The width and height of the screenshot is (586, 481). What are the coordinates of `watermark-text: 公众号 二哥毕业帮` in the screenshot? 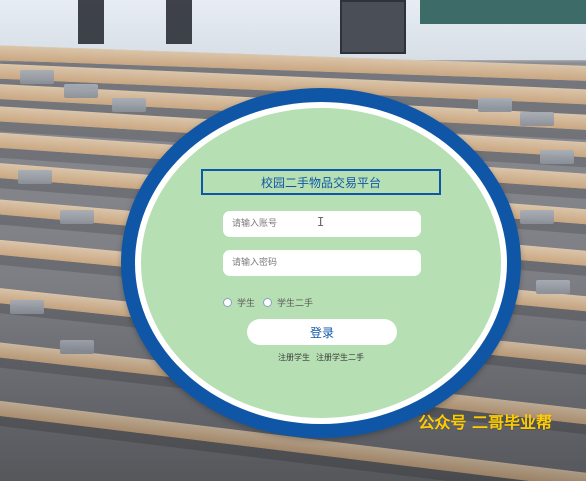 It's located at (485, 422).